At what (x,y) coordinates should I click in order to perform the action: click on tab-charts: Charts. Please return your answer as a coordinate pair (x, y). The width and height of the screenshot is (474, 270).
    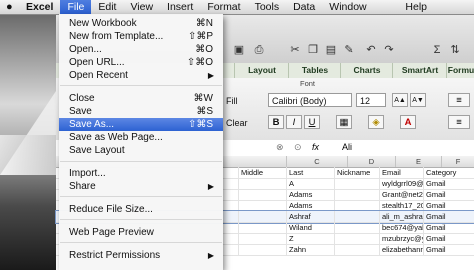
    Looking at the image, I should click on (366, 70).